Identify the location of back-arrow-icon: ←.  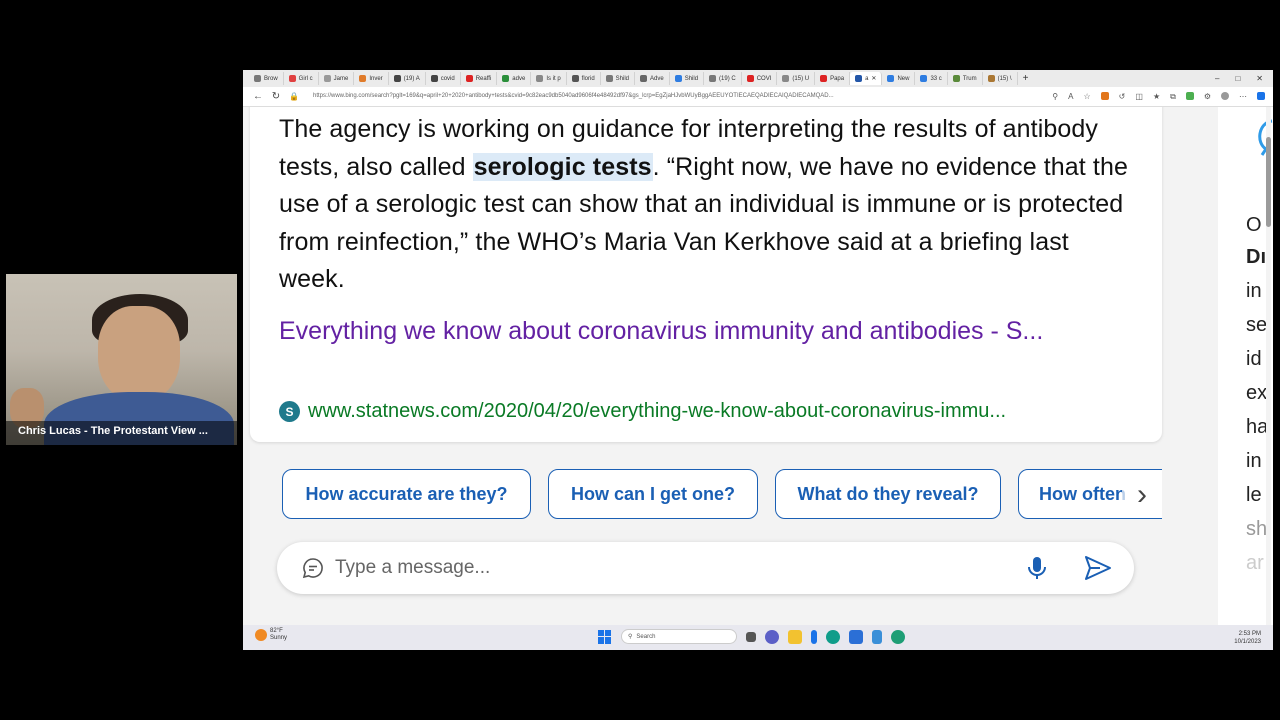
(258, 96).